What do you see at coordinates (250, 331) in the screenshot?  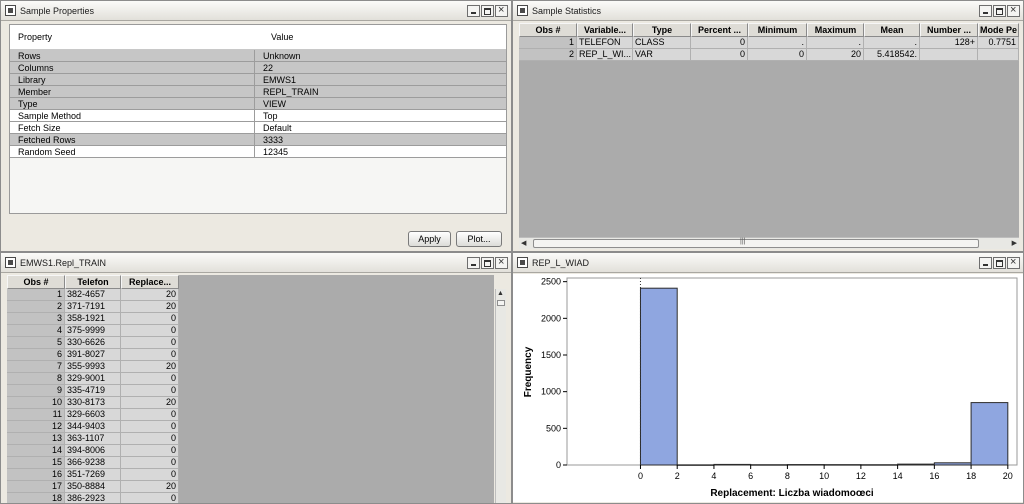 I see `table-row: 4 375-9999 0` at bounding box center [250, 331].